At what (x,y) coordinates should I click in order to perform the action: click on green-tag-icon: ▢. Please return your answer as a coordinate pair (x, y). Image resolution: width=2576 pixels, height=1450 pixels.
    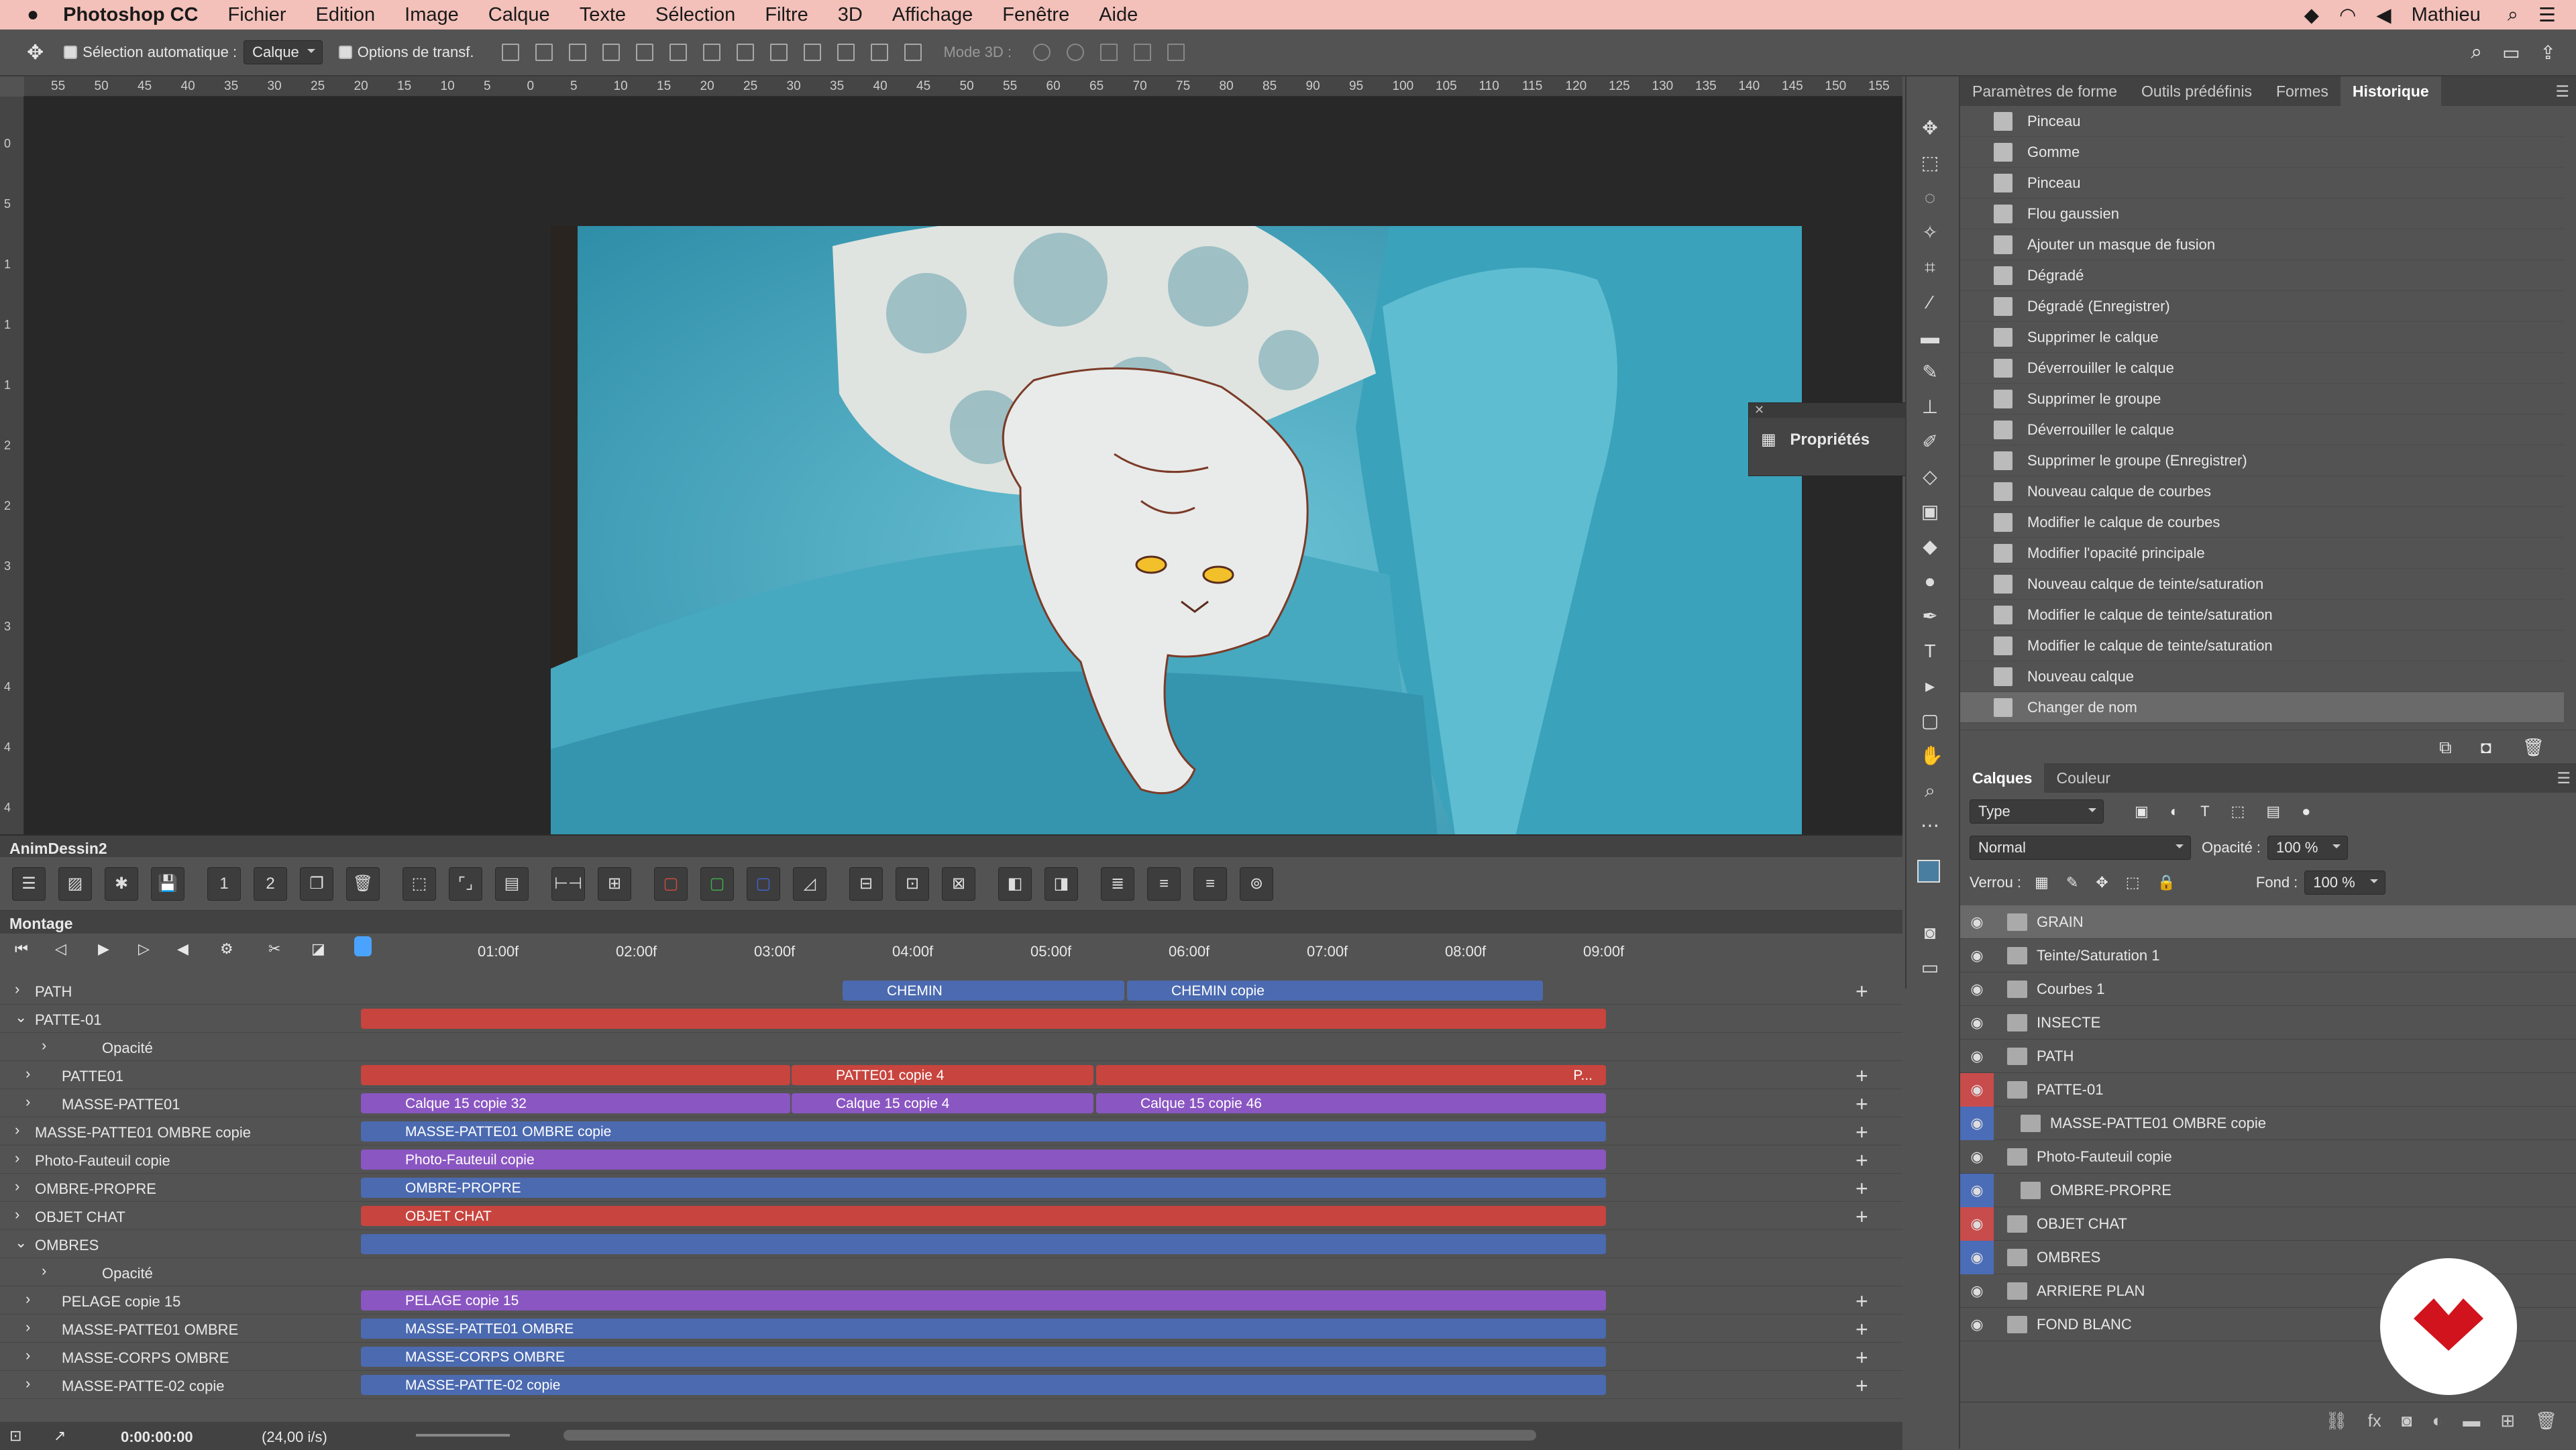
    Looking at the image, I should click on (717, 884).